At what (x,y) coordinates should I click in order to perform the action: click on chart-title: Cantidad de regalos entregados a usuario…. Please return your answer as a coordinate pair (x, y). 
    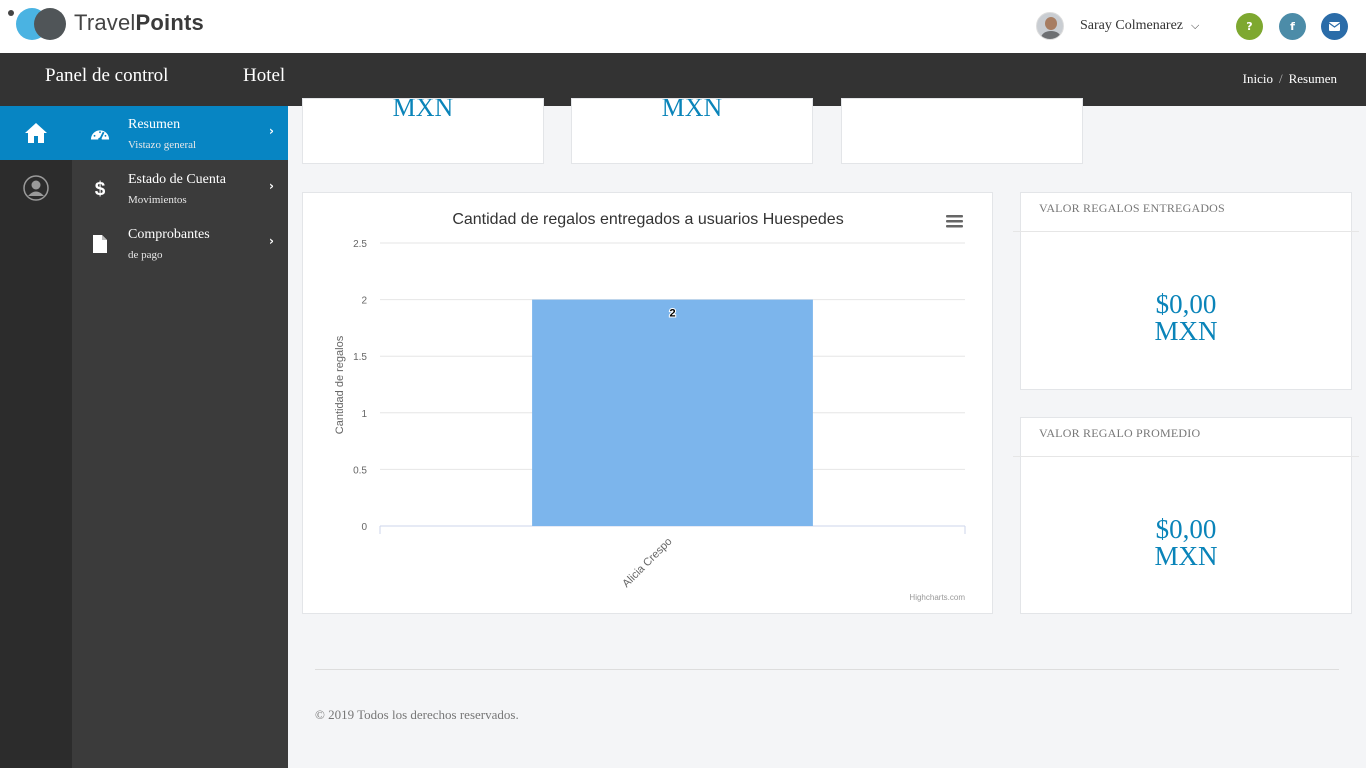
    Looking at the image, I should click on (647, 219).